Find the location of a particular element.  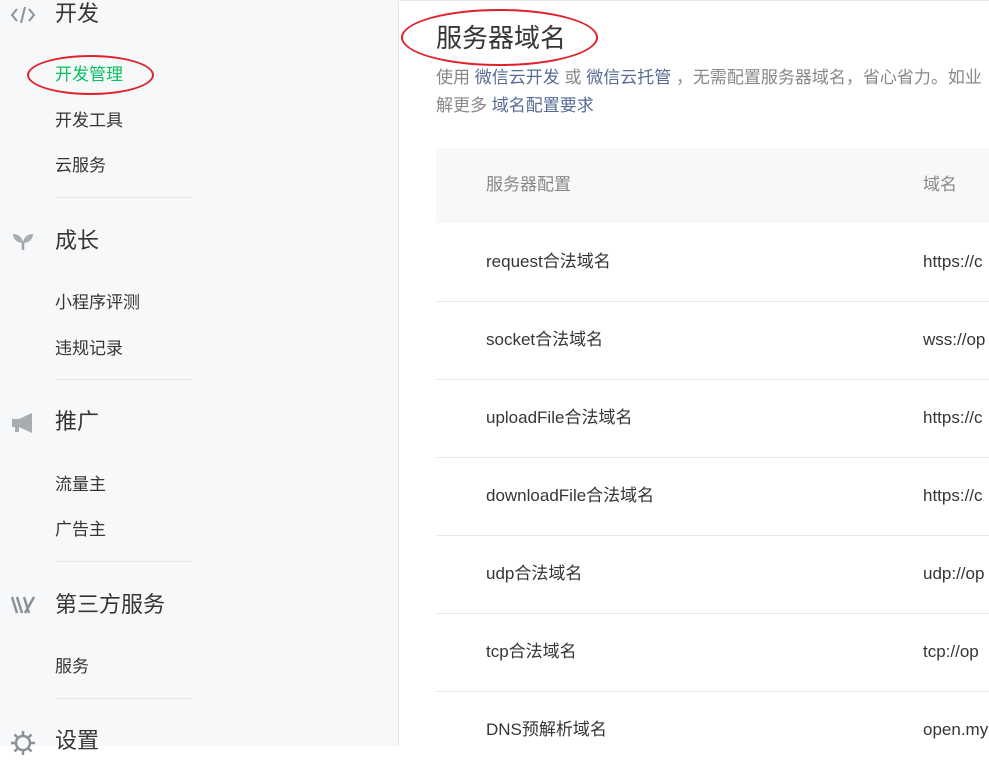

table-header: 服务器配置 域名 is located at coordinates (712, 185).